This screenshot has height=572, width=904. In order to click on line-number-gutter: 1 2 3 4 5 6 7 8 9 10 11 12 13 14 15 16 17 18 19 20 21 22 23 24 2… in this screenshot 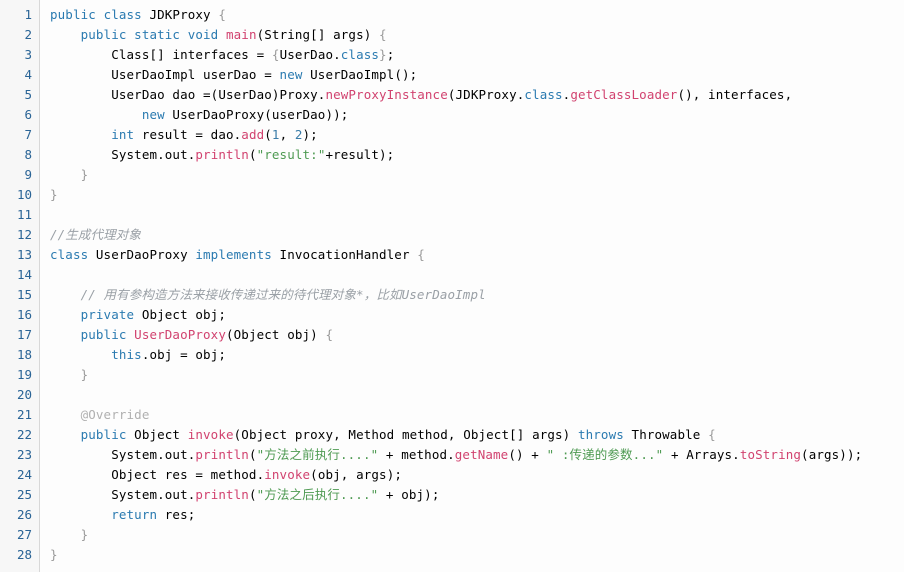, I will do `click(20, 286)`.